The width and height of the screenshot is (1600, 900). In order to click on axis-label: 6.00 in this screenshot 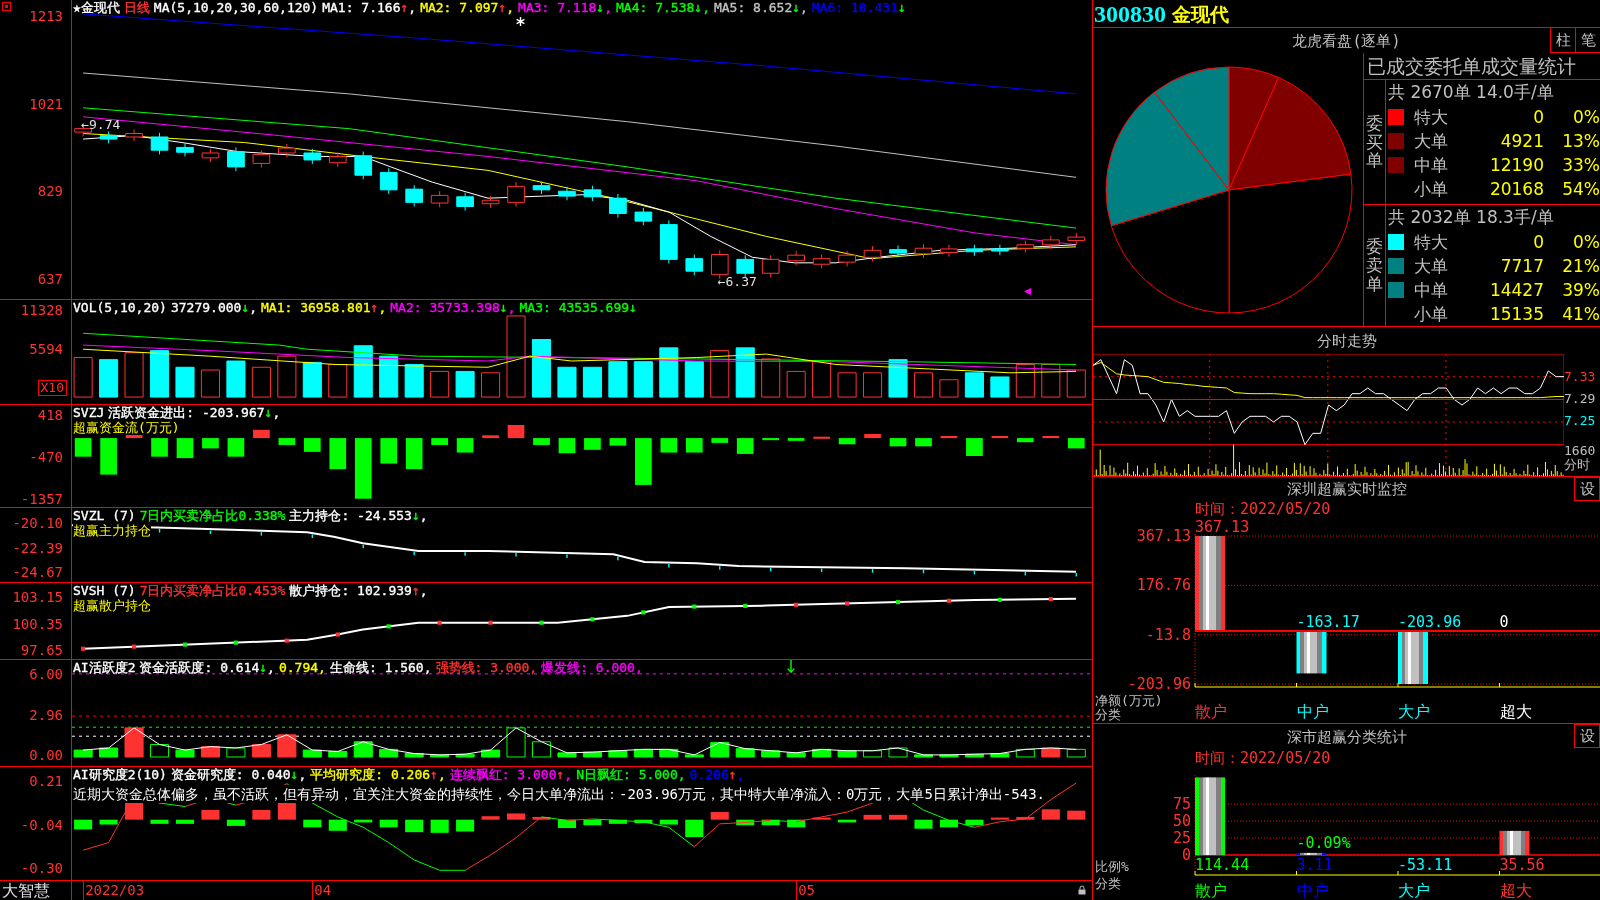, I will do `click(46, 674)`.